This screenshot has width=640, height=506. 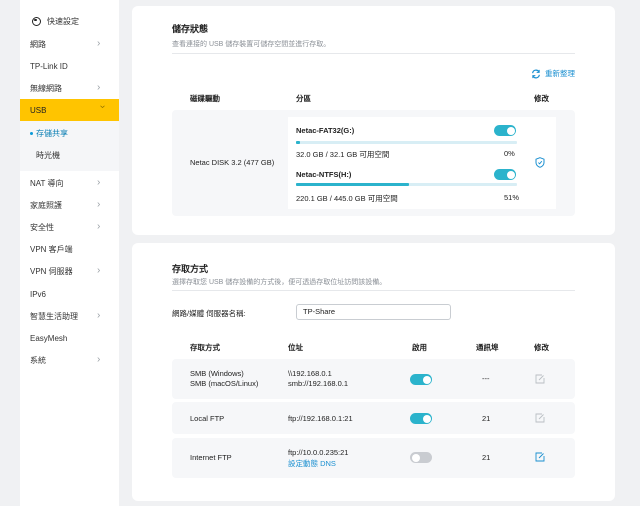 I want to click on sidebar-item-label: 網路, so click(x=38, y=44).